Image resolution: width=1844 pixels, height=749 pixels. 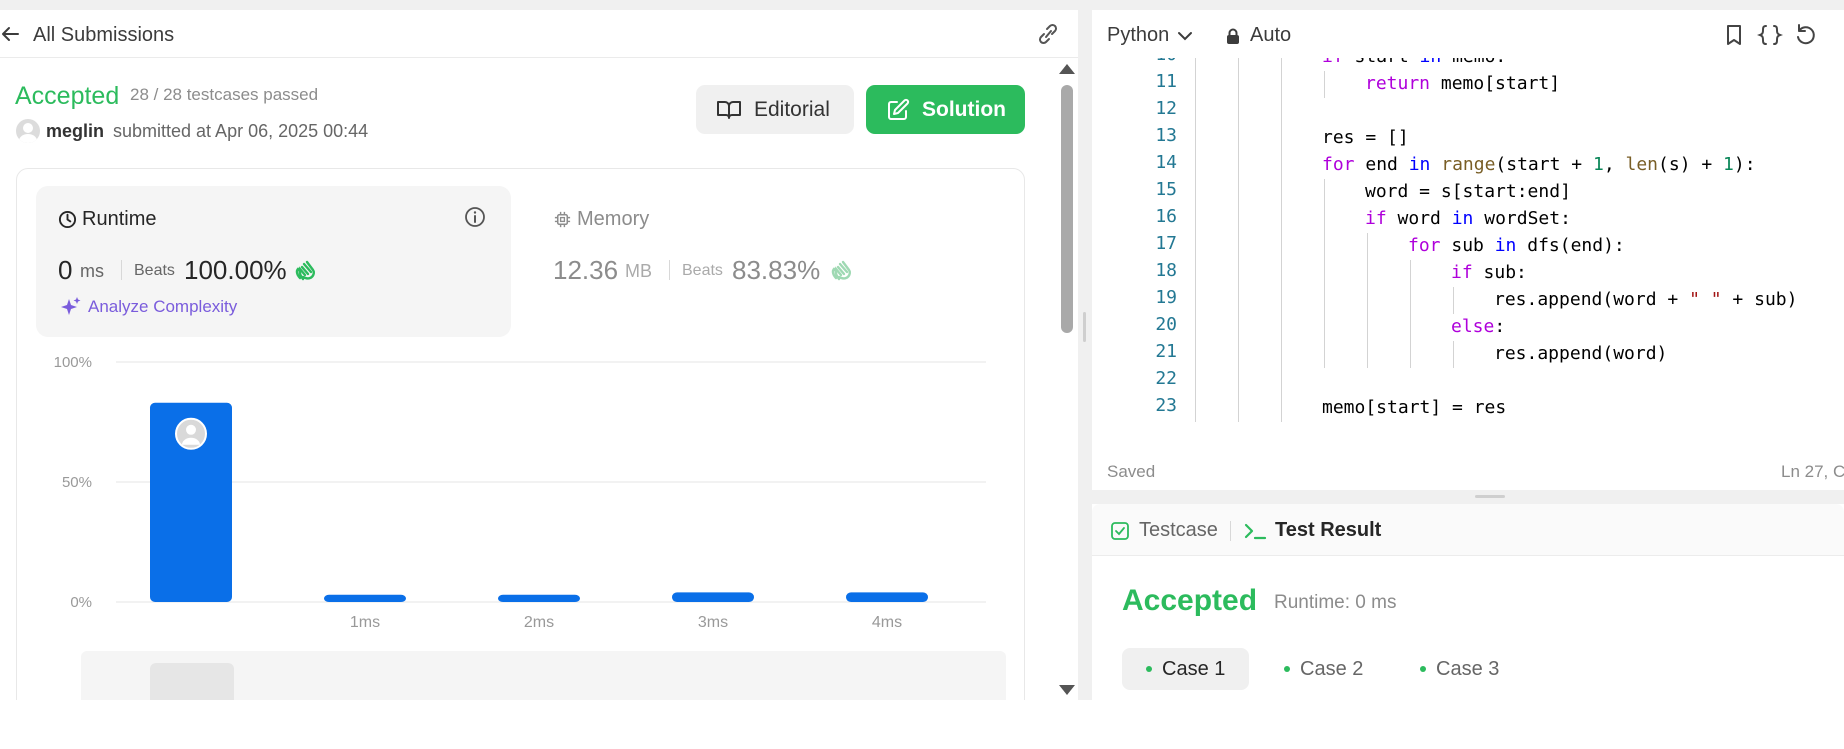 I want to click on clock-icon, so click(x=67, y=219).